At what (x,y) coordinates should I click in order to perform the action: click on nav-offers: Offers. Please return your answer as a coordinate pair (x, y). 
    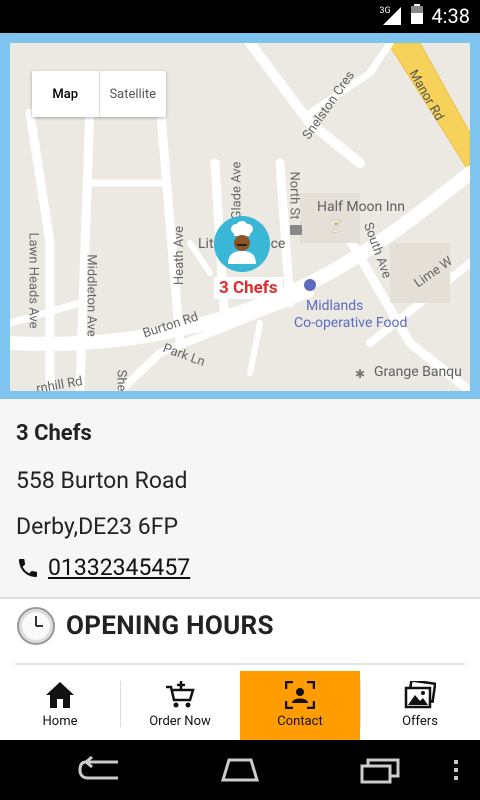
    Looking at the image, I should click on (420, 705).